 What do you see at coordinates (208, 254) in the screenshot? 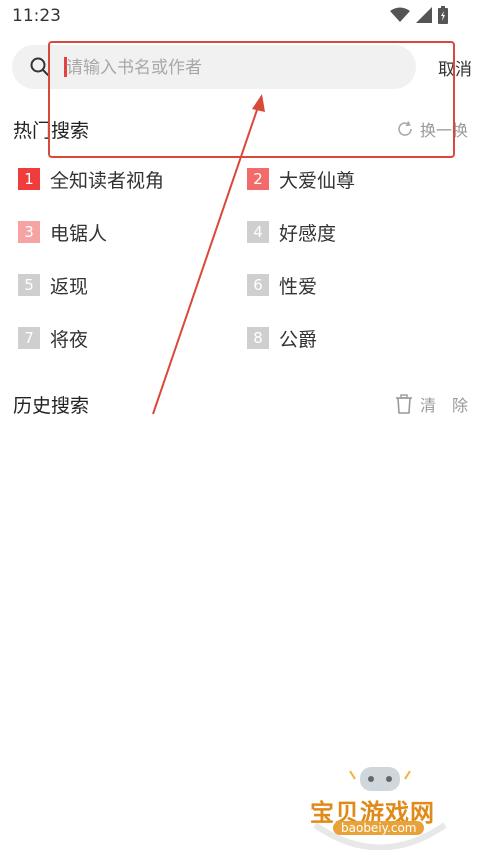
I see `annotation-arrow` at bounding box center [208, 254].